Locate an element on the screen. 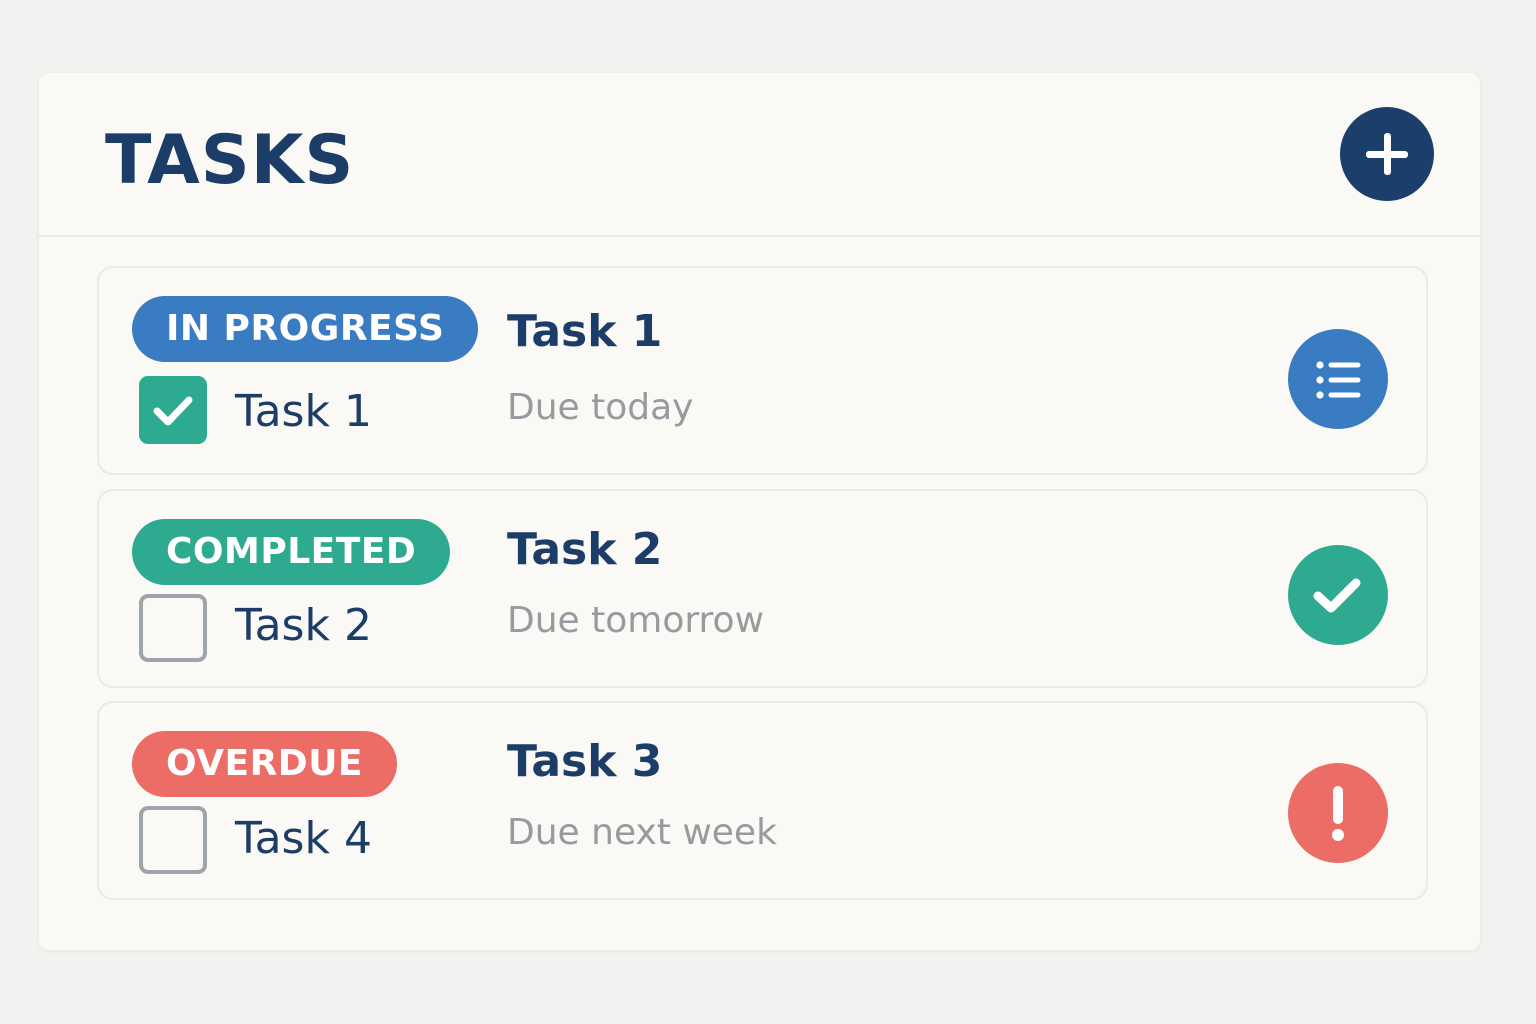 Image resolution: width=1536 pixels, height=1024 pixels. checkmark-icon is located at coordinates (173, 411).